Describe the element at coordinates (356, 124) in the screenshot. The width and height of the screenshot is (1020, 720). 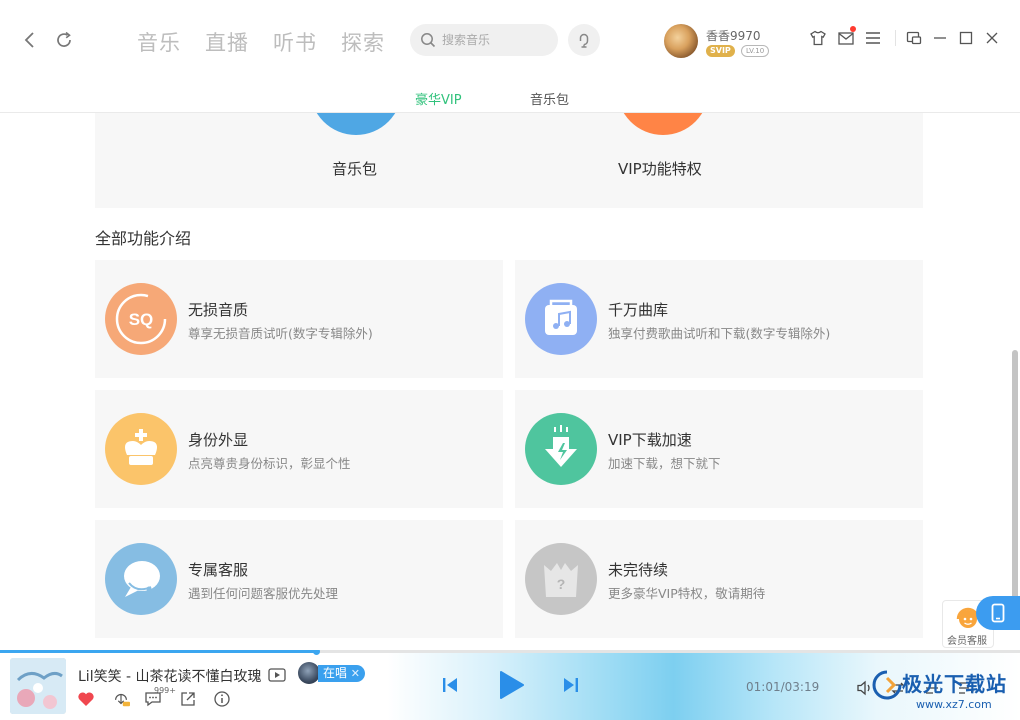
I see `music-pack-circle` at that location.